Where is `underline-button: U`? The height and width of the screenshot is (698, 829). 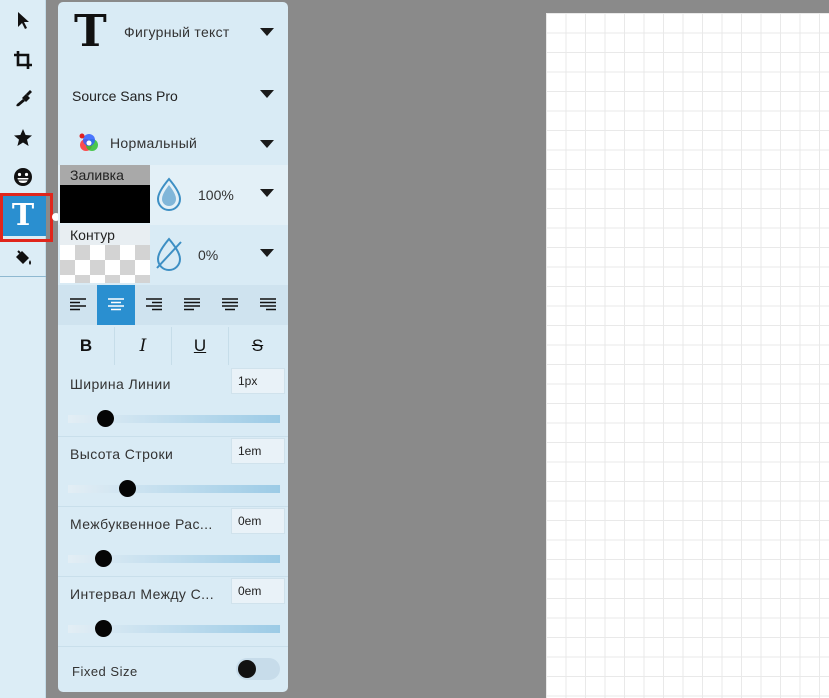
underline-button: U is located at coordinates (200, 346).